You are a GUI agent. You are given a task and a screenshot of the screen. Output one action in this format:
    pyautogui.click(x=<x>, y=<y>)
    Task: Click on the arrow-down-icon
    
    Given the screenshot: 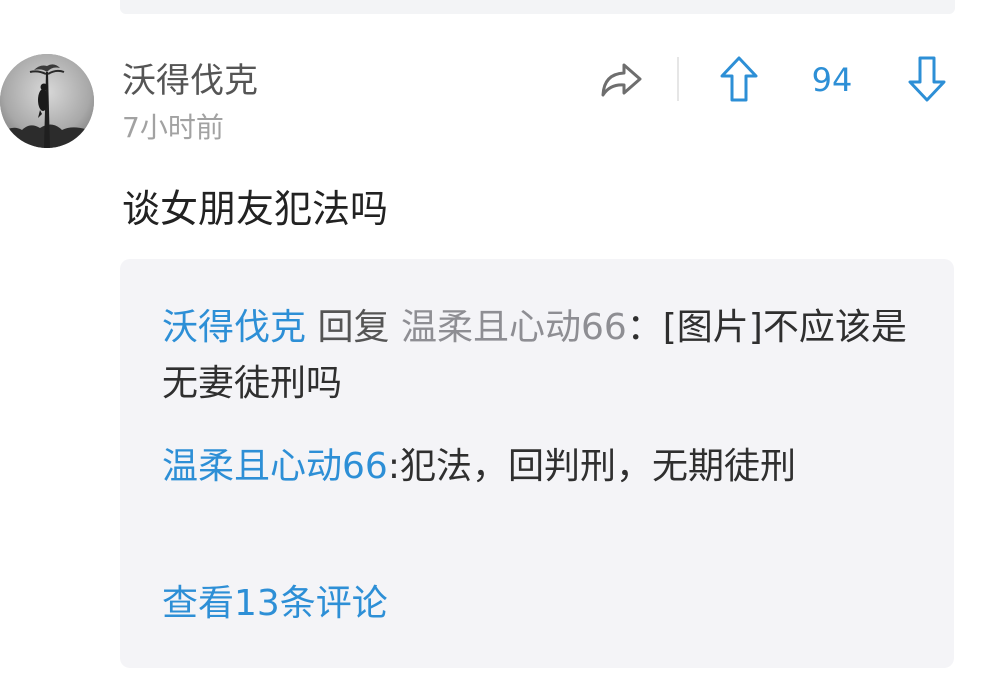 What is the action you would take?
    pyautogui.click(x=927, y=79)
    